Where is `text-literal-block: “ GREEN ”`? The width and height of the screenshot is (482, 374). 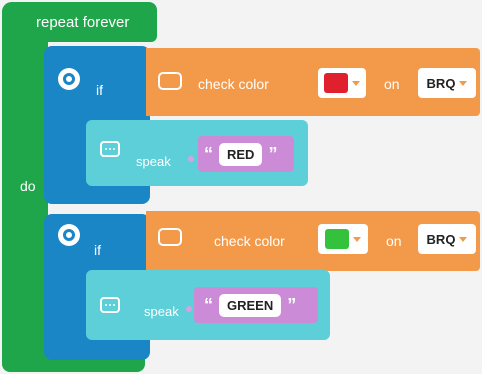 text-literal-block: “ GREEN ” is located at coordinates (256, 305).